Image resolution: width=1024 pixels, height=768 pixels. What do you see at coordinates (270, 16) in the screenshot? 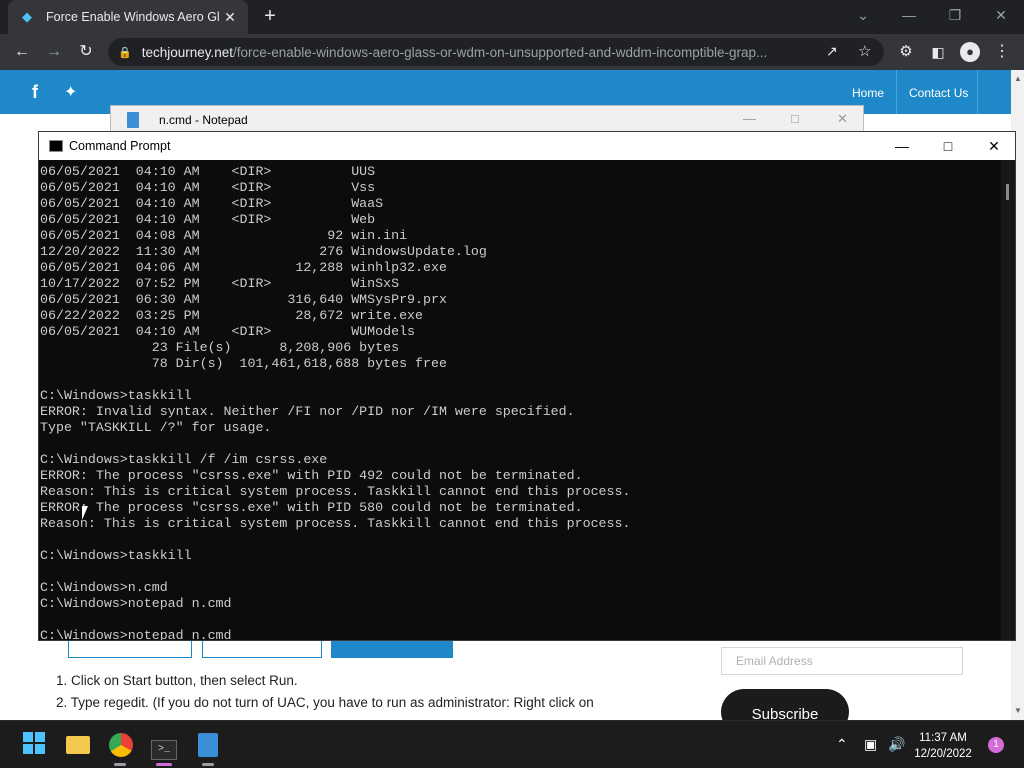
I see `new-tab-button: +` at bounding box center [270, 16].